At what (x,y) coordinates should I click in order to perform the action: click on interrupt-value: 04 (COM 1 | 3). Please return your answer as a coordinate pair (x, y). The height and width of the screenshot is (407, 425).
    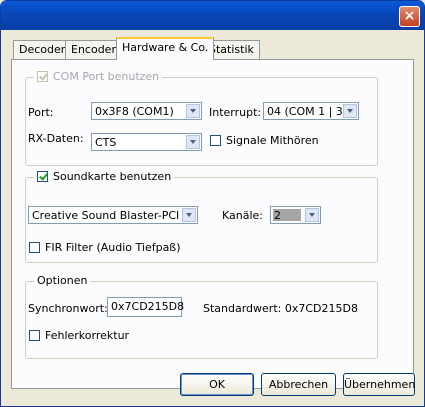
    Looking at the image, I should click on (307, 111).